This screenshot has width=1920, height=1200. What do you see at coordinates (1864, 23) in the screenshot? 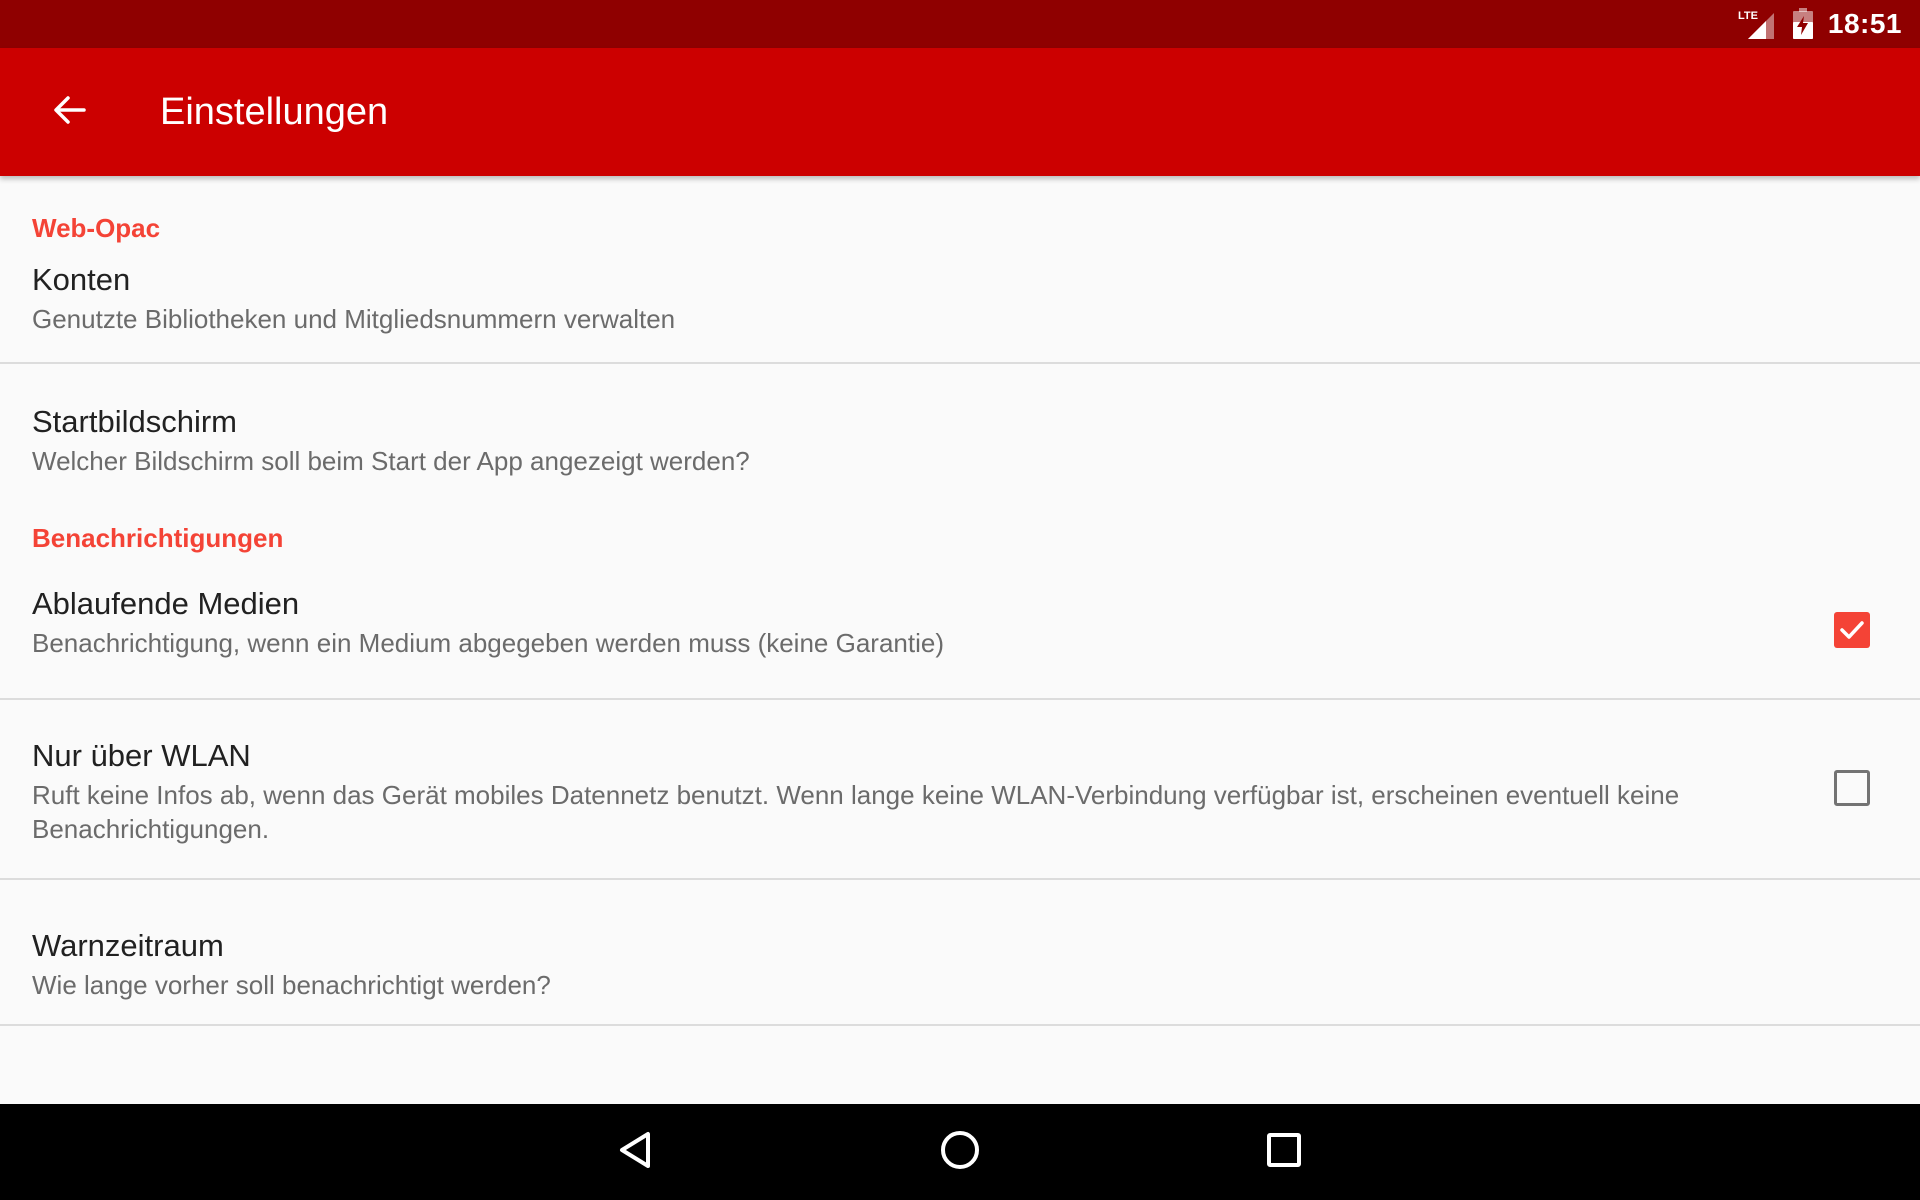
I see `status-time: 18:51` at bounding box center [1864, 23].